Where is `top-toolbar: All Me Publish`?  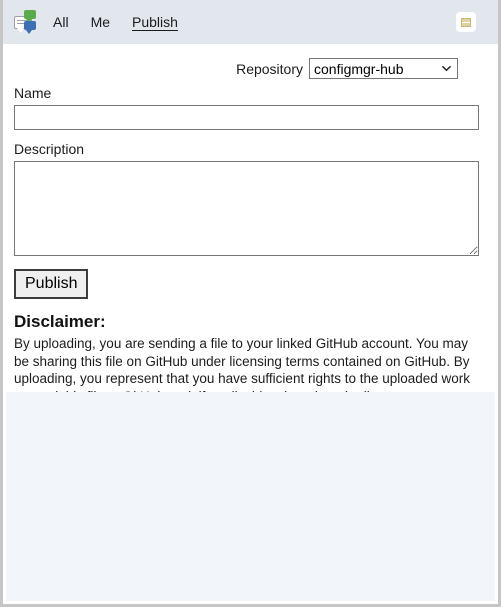
top-toolbar: All Me Publish is located at coordinates (250, 22).